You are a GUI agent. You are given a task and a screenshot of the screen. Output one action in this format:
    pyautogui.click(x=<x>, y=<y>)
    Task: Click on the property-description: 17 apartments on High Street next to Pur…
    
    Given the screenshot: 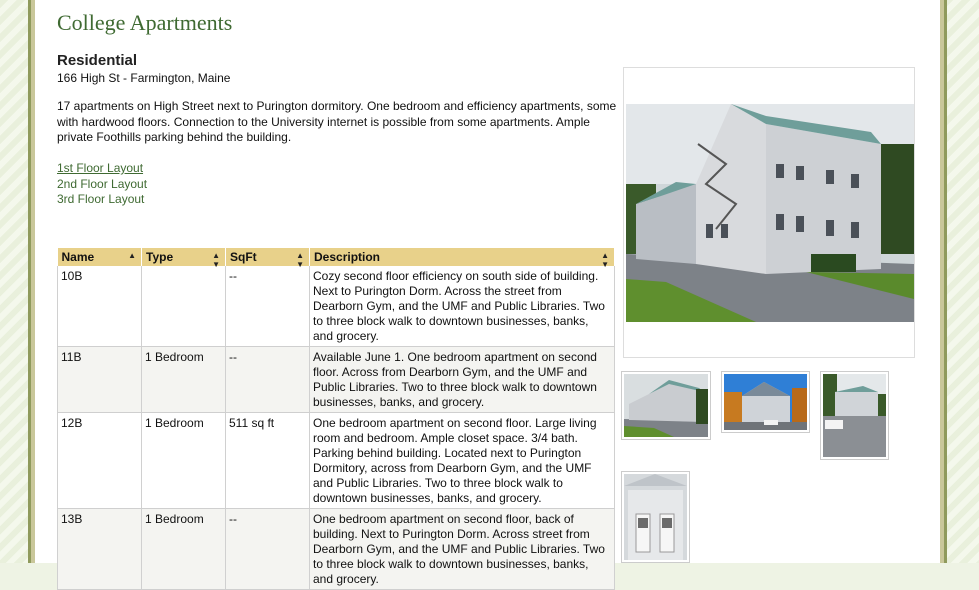 What is the action you would take?
    pyautogui.click(x=337, y=121)
    